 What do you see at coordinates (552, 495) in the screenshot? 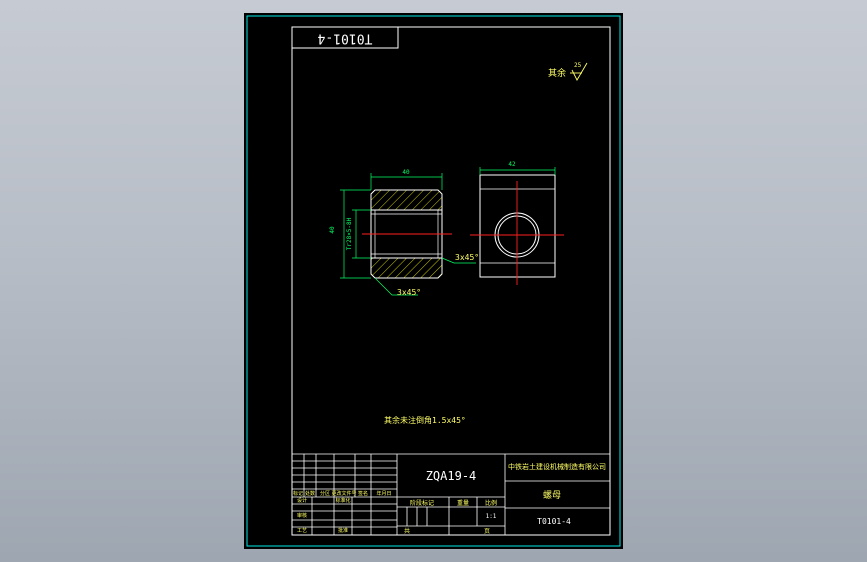
I see `tb-part-name: 螺母` at bounding box center [552, 495].